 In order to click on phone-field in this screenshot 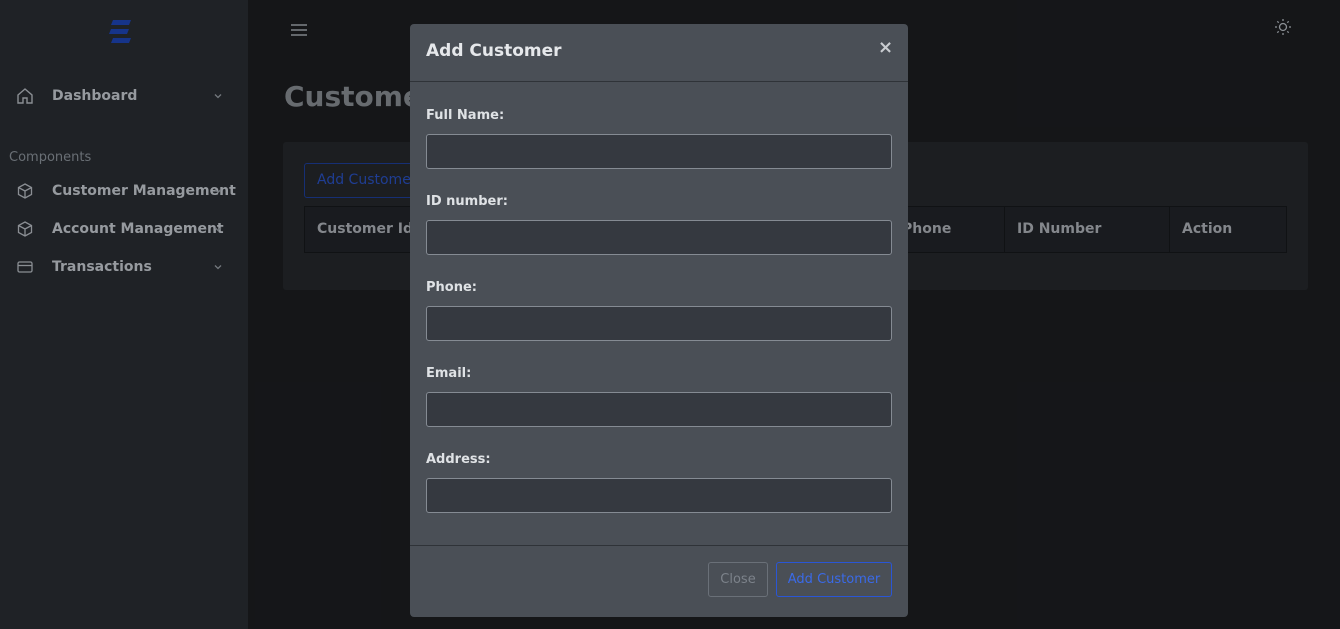, I will do `click(659, 323)`.